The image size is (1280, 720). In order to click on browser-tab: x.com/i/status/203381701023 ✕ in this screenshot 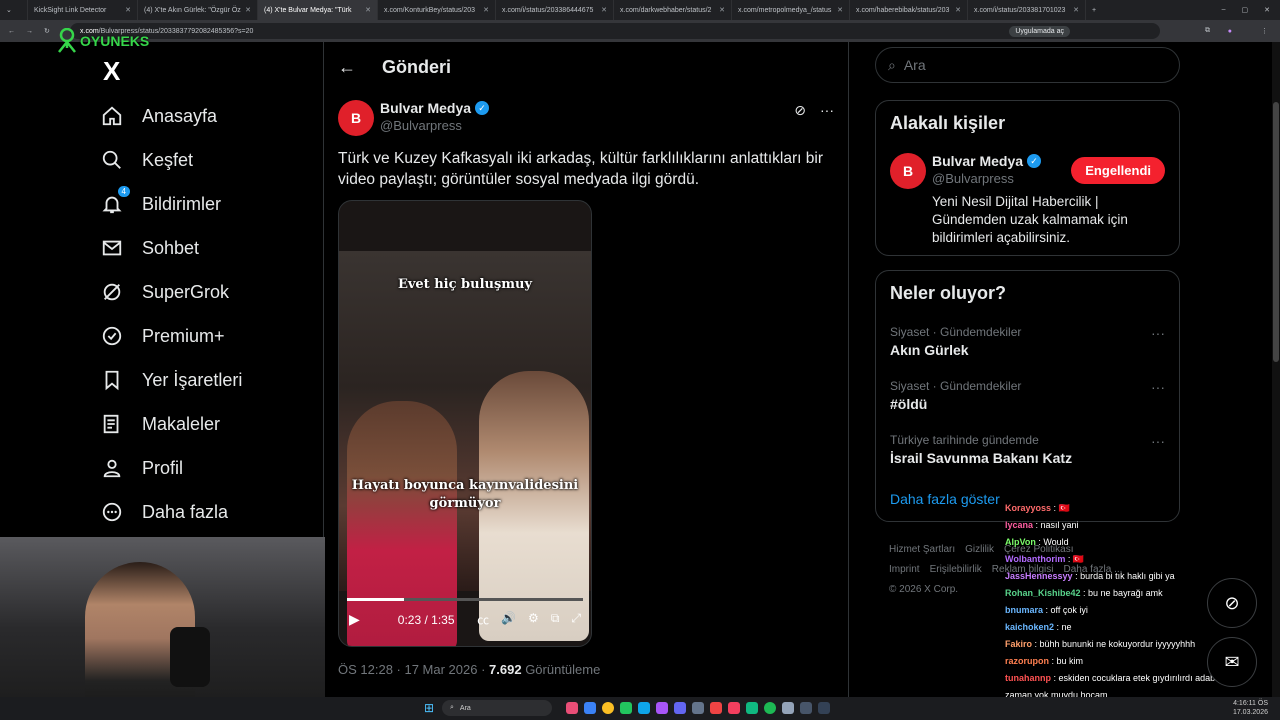, I will do `click(1027, 10)`.